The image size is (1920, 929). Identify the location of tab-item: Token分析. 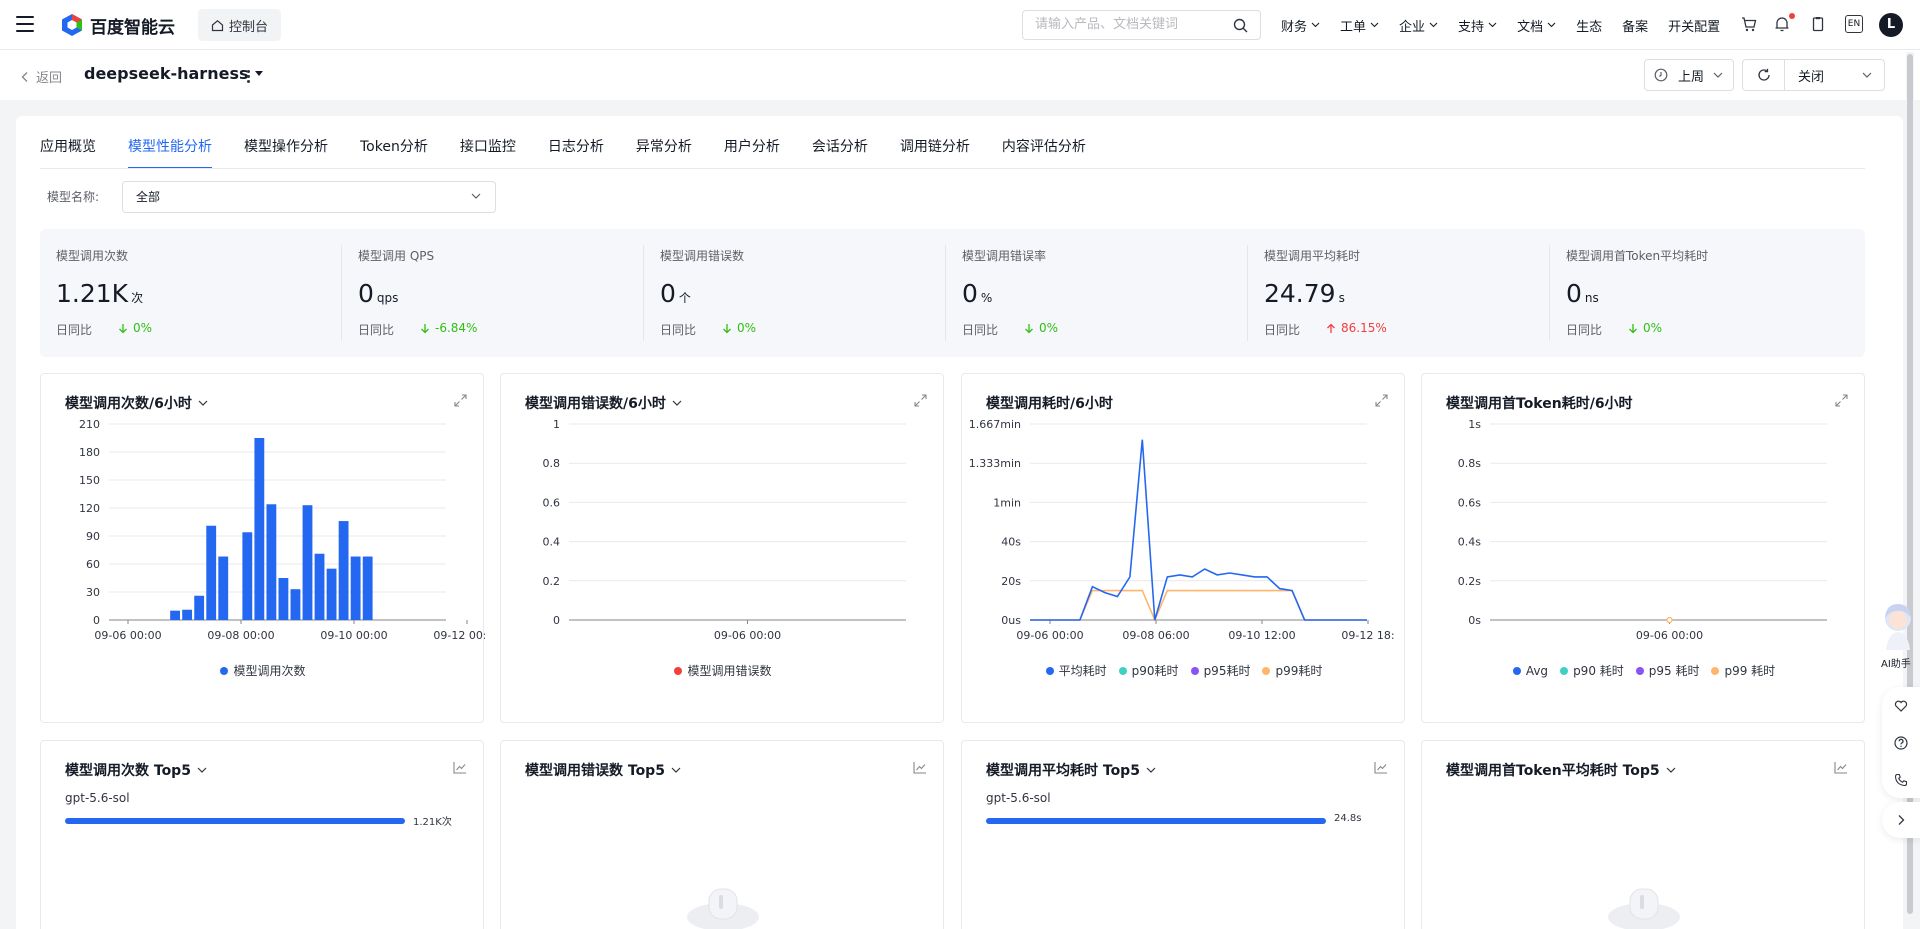
(394, 153).